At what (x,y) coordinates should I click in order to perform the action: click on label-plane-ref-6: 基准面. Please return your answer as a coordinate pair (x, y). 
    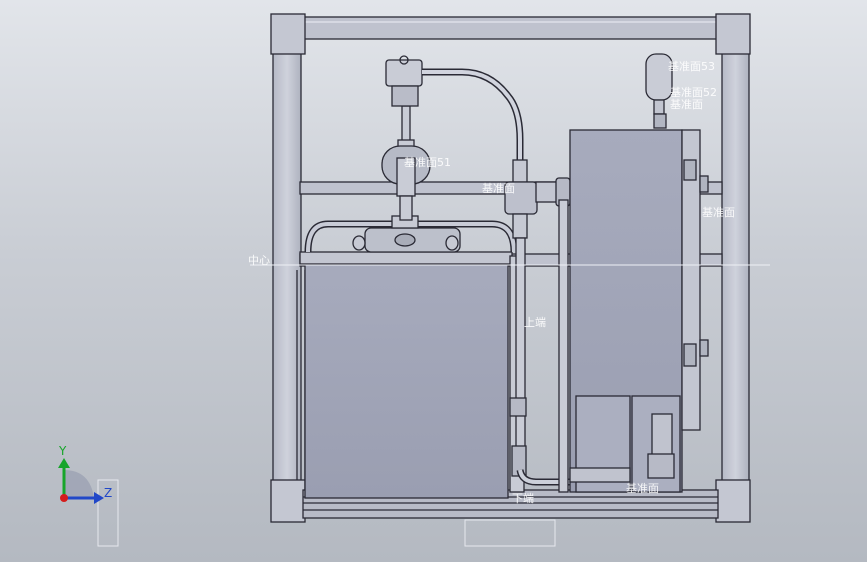
    Looking at the image, I should click on (718, 212).